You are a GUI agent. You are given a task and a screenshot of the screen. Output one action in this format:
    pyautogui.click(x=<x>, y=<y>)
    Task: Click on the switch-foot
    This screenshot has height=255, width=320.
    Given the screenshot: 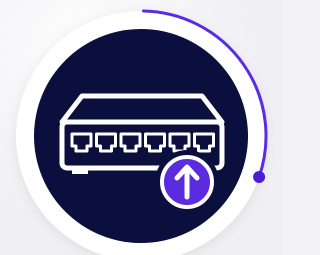 What is the action you would take?
    pyautogui.click(x=80, y=171)
    